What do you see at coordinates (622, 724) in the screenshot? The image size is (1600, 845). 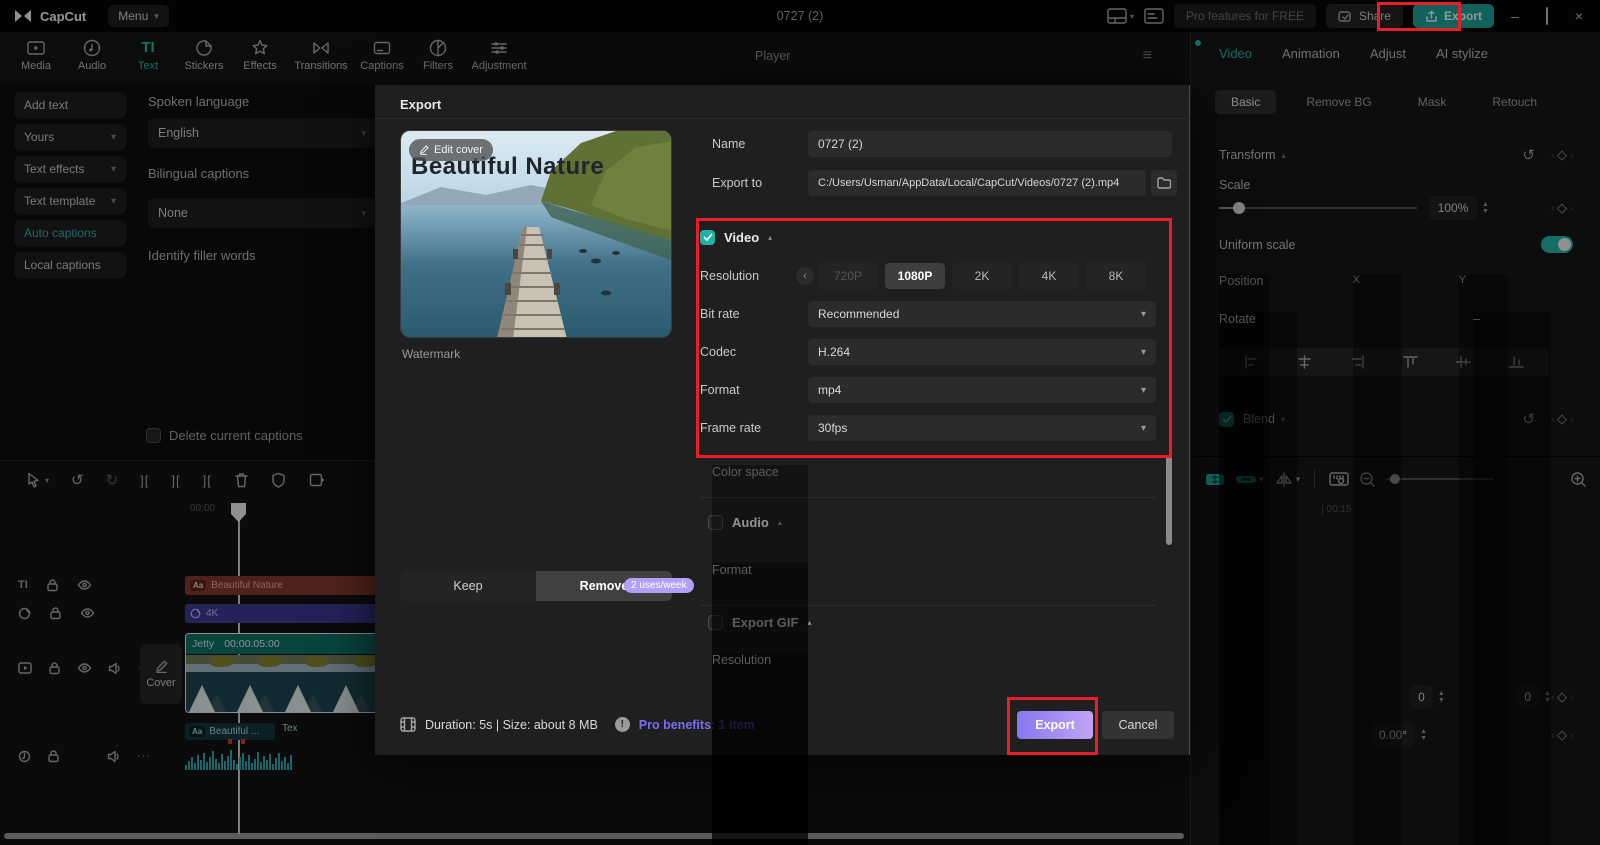 I see `info-icon: !` at bounding box center [622, 724].